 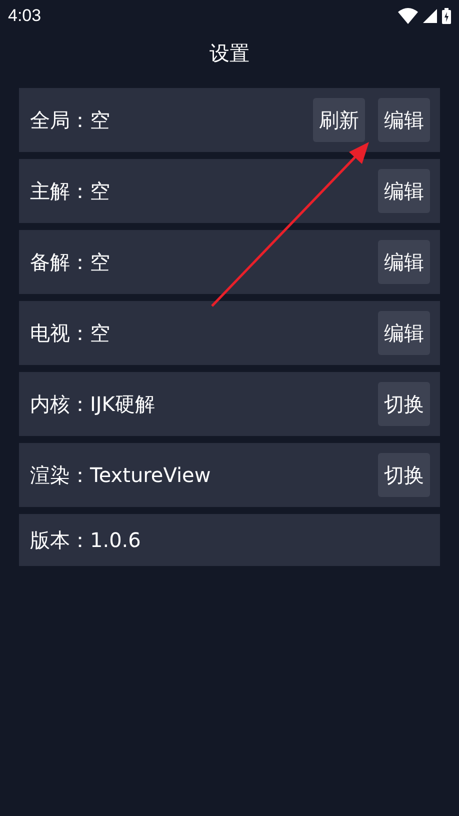 I want to click on wifi-icon, so click(x=408, y=16).